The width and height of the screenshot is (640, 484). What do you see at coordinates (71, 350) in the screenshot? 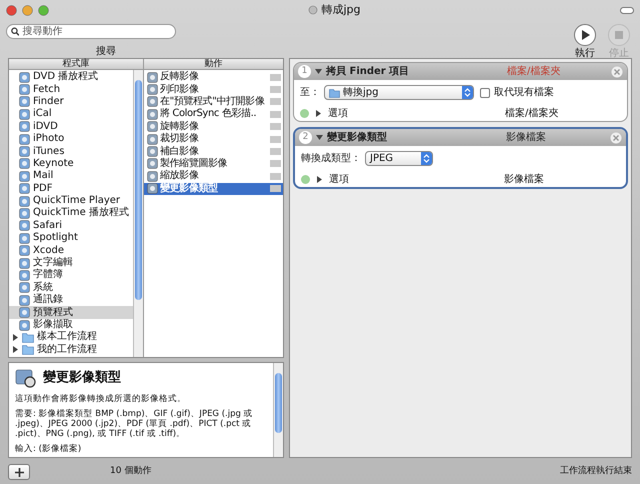
I see `folder-item: 我的工作流程` at bounding box center [71, 350].